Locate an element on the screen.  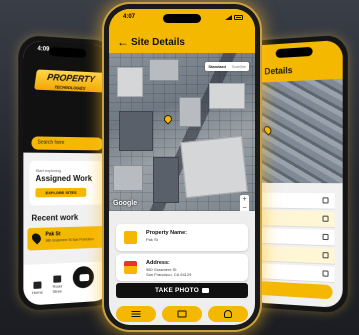
gallery-button is located at coordinates (182, 314).